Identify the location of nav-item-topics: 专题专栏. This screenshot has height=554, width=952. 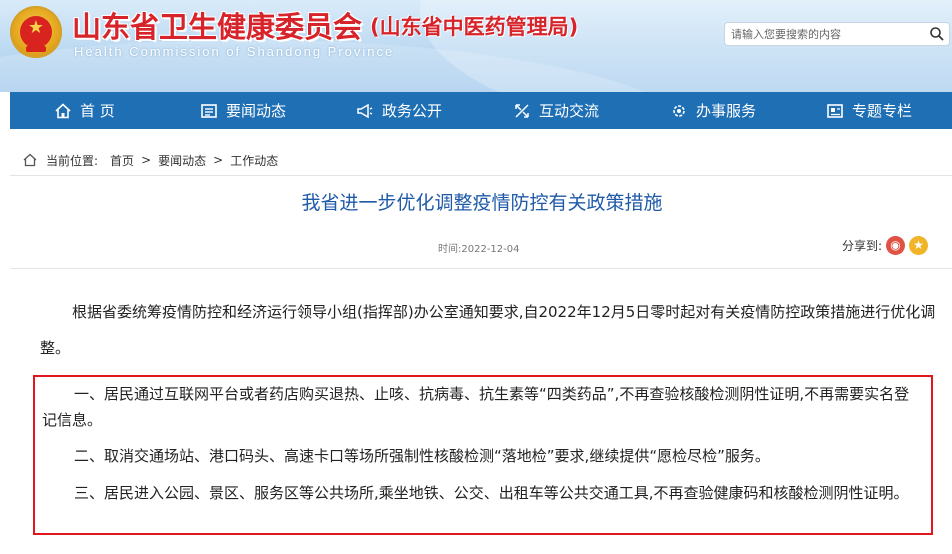
(869, 110).